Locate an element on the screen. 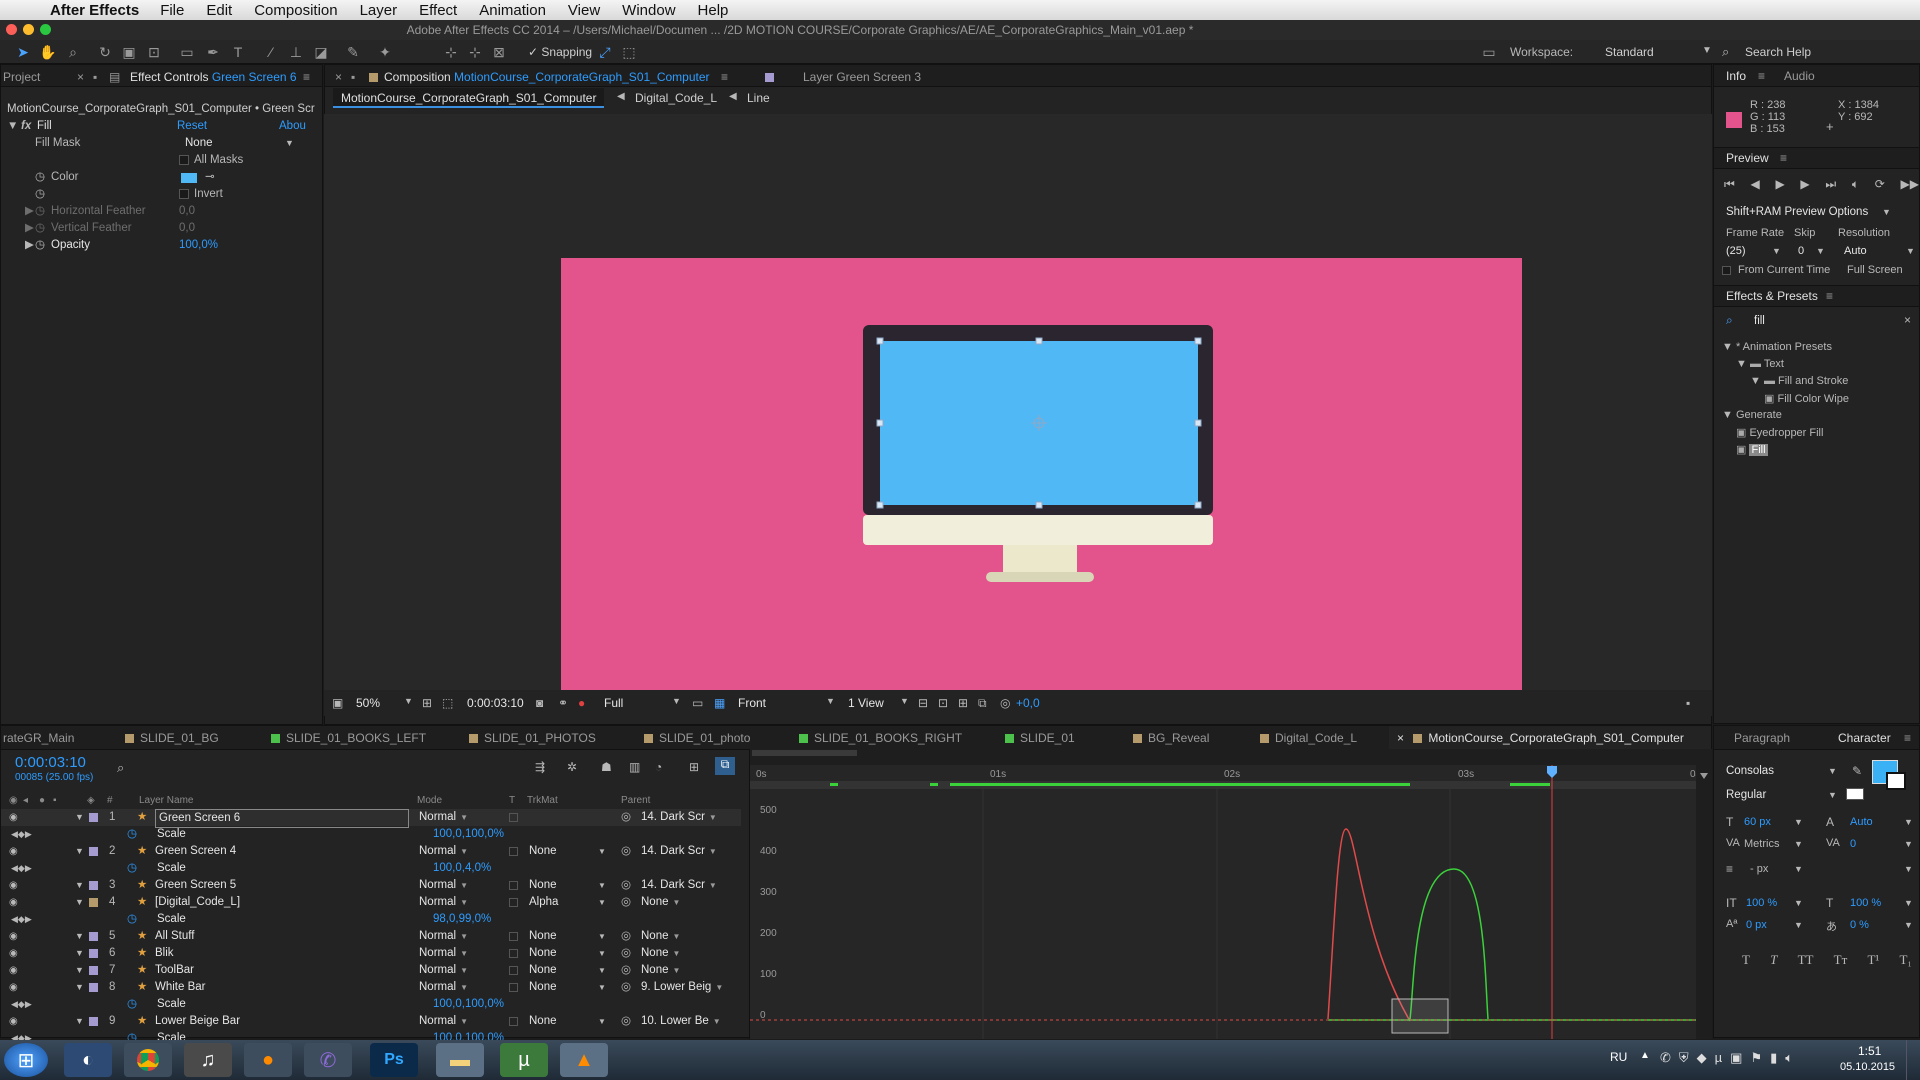 The width and height of the screenshot is (1920, 1080). parent-select: 9. Lower Beig is located at coordinates (682, 987).